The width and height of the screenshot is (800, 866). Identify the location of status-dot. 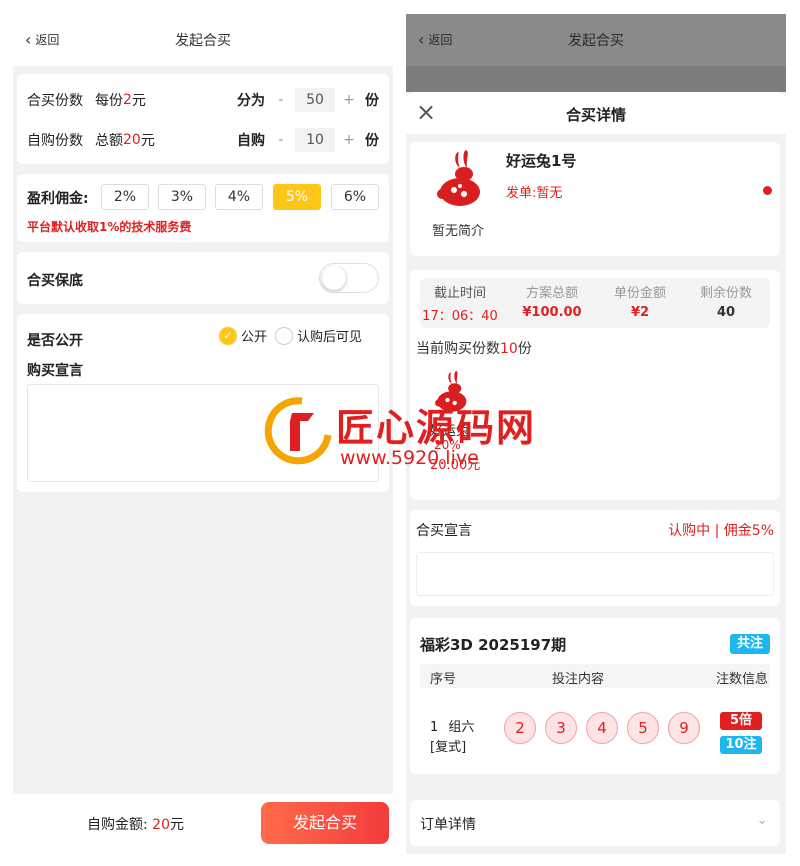
(767, 190).